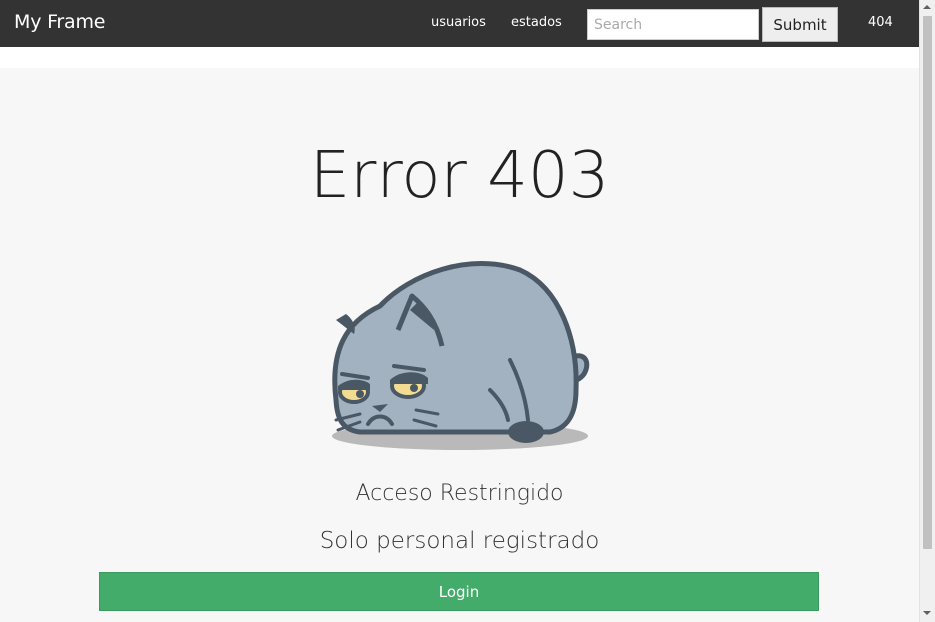 This screenshot has width=935, height=622. Describe the element at coordinates (459, 176) in the screenshot. I see `error-title: Error 403` at that location.